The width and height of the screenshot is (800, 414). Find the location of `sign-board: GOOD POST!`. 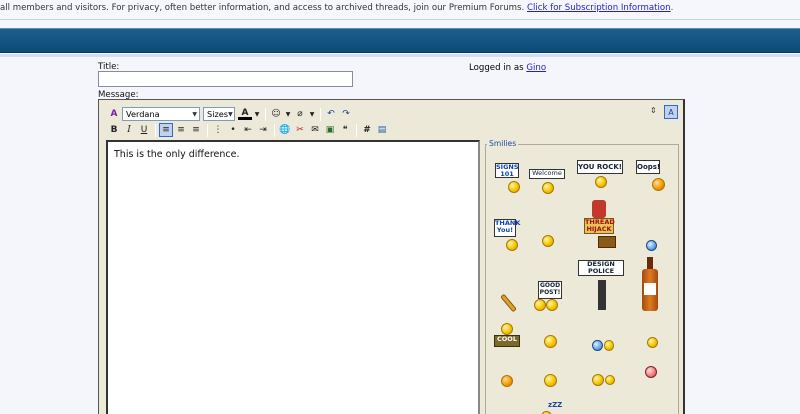

sign-board: GOOD POST! is located at coordinates (550, 290).